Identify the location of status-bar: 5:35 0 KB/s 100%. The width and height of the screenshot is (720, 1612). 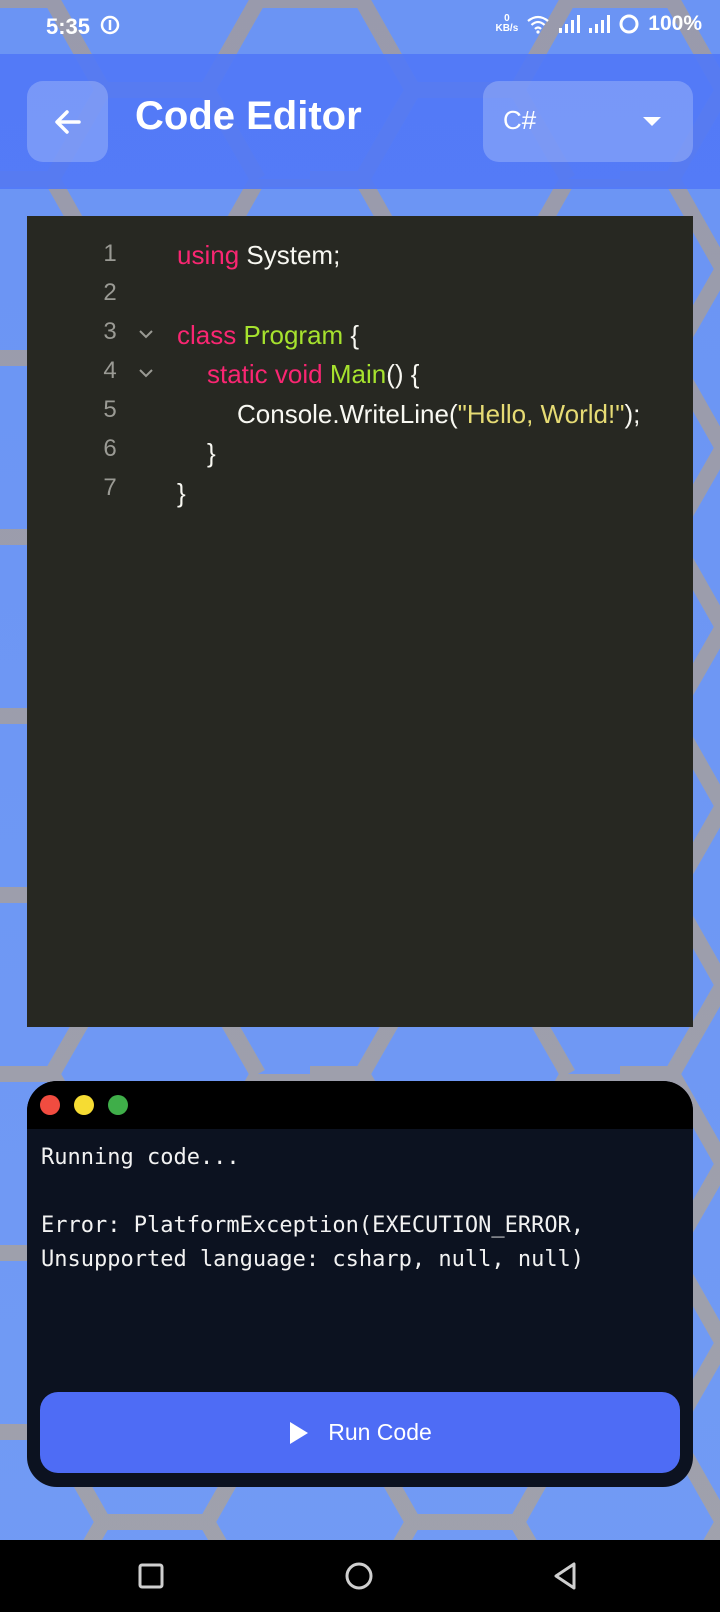
(360, 27).